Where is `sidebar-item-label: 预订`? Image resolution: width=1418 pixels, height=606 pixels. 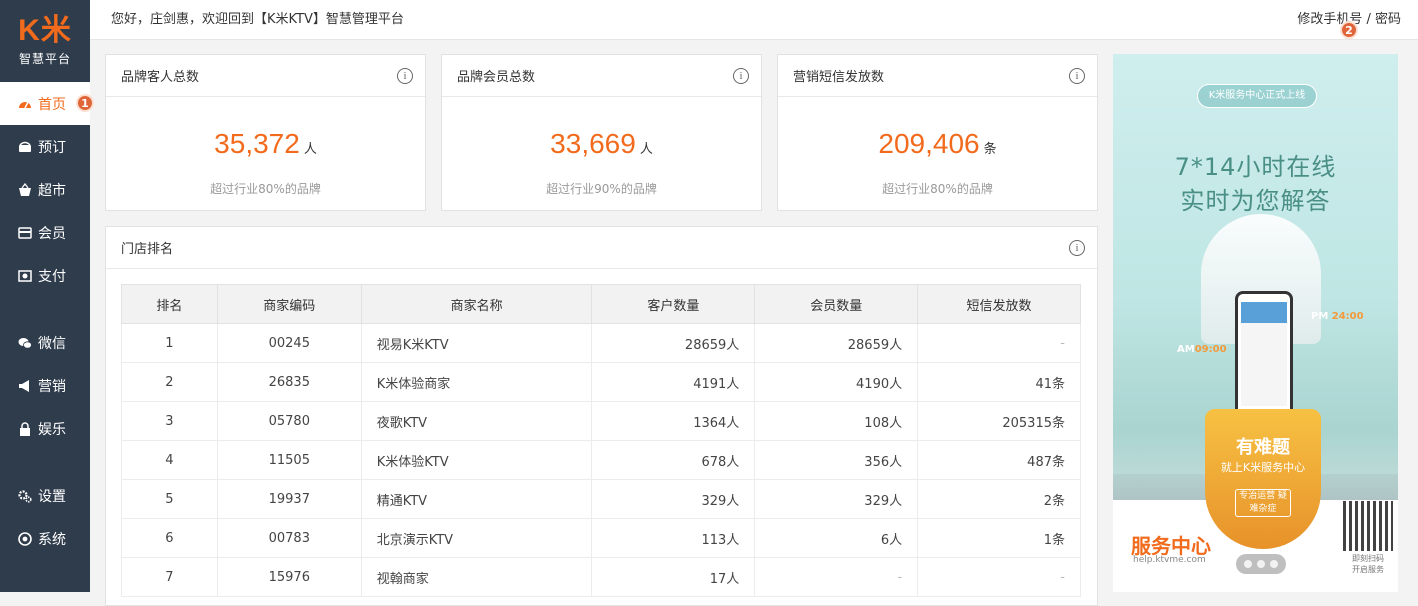 sidebar-item-label: 预订 is located at coordinates (52, 147).